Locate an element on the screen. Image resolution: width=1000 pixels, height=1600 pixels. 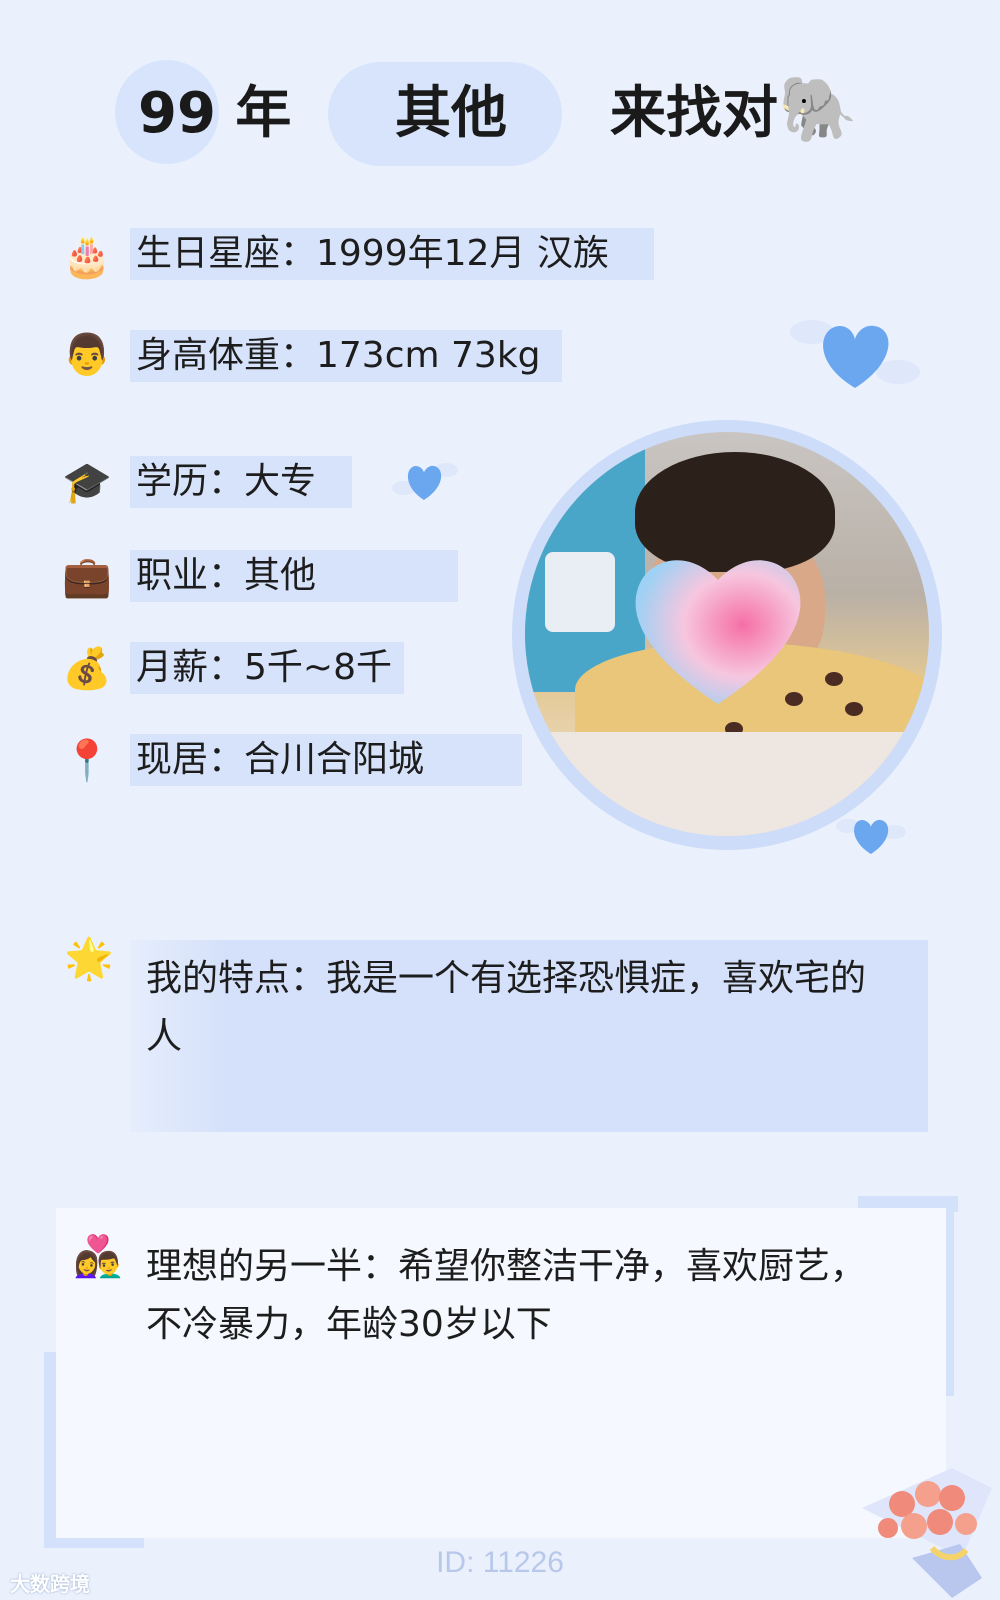
birthday-cake-icon: 🎂 is located at coordinates (87, 257).